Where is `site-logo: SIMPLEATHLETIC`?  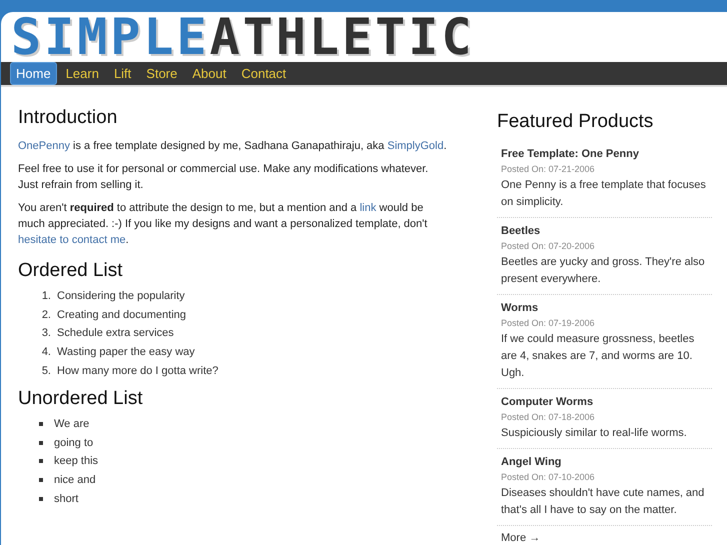
site-logo: SIMPLEATHLETIC is located at coordinates (242, 37).